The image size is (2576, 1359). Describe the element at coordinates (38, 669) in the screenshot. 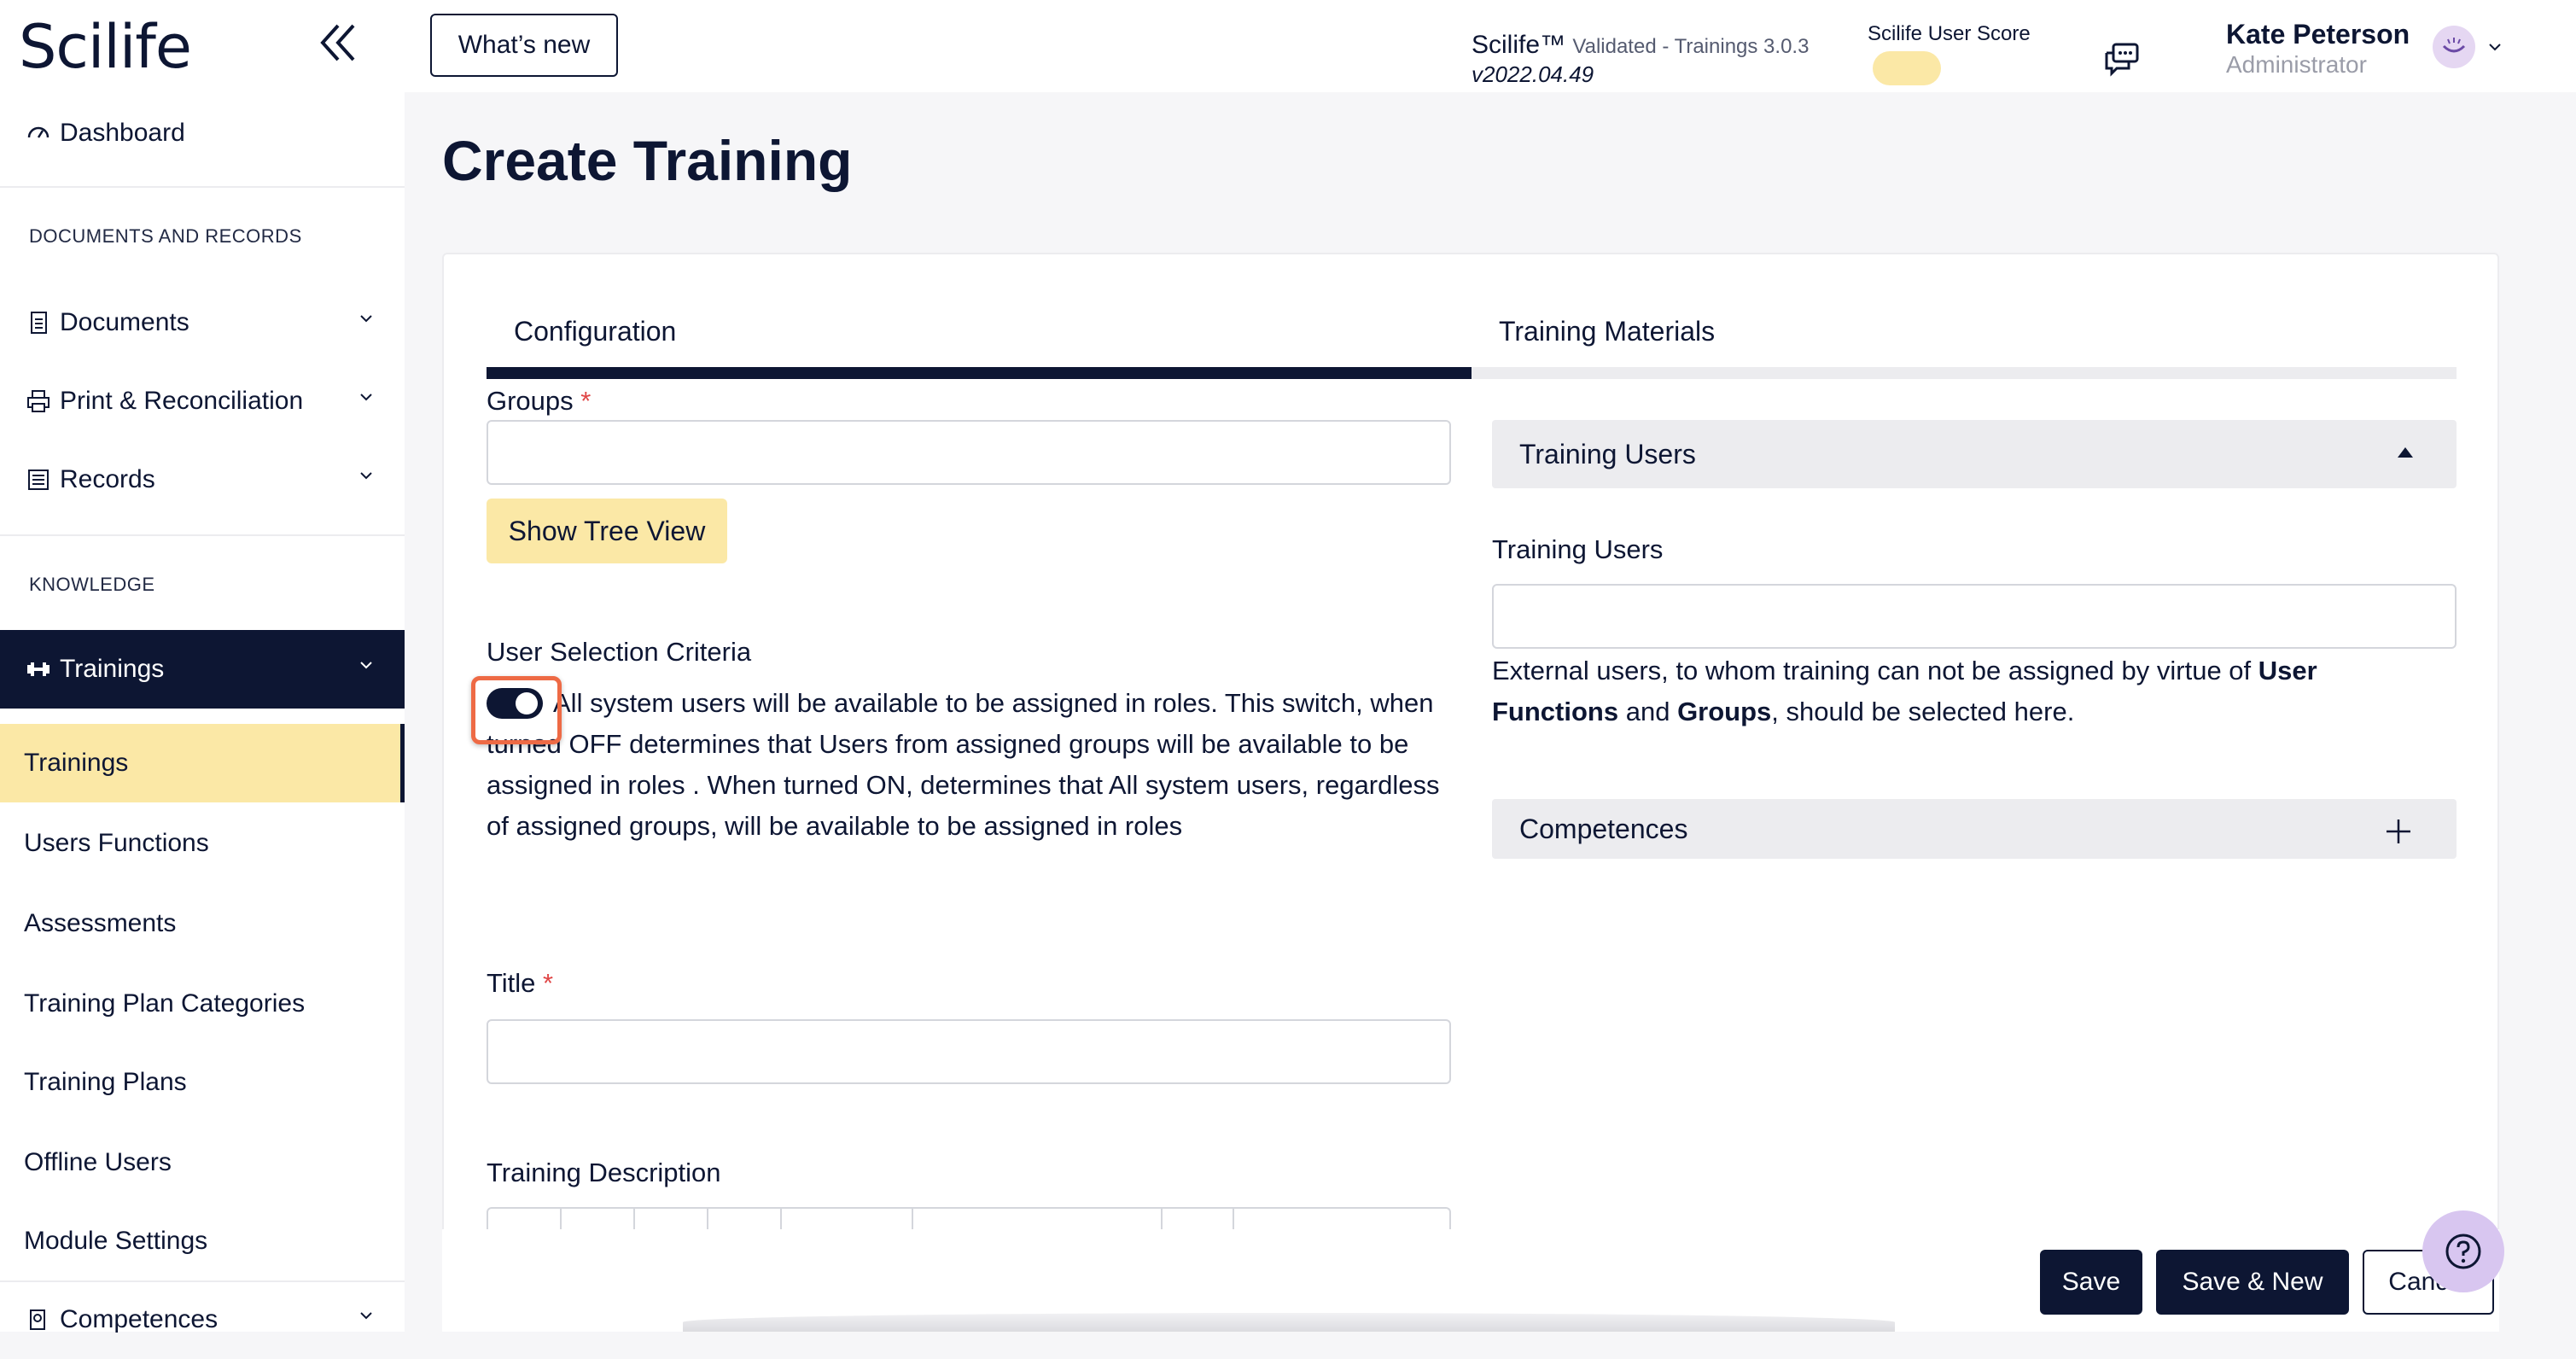

I see `dumbbell-icon` at that location.